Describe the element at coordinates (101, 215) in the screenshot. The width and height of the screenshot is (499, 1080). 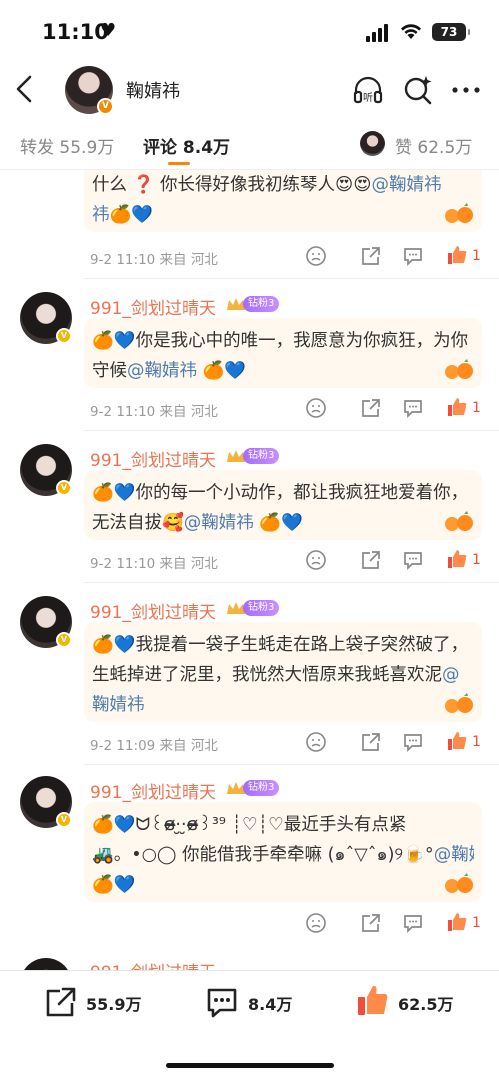
I see `mention-link: 祎` at that location.